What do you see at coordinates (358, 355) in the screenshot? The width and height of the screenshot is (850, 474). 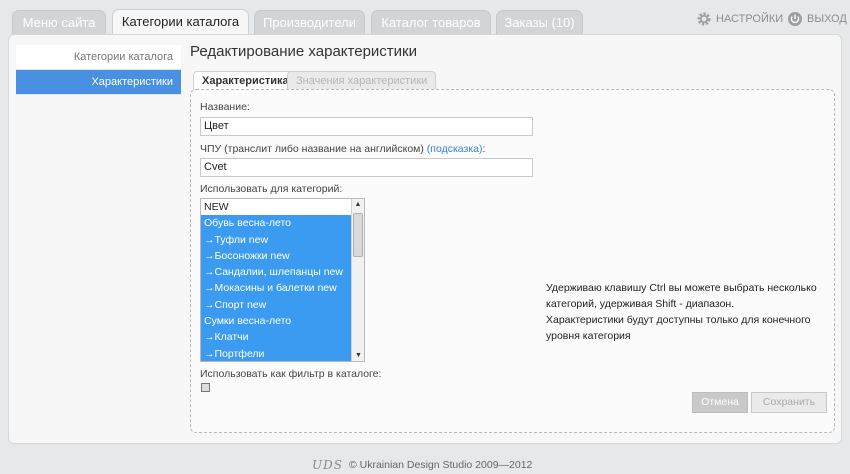 I see `scroll-down-icon: ▼` at bounding box center [358, 355].